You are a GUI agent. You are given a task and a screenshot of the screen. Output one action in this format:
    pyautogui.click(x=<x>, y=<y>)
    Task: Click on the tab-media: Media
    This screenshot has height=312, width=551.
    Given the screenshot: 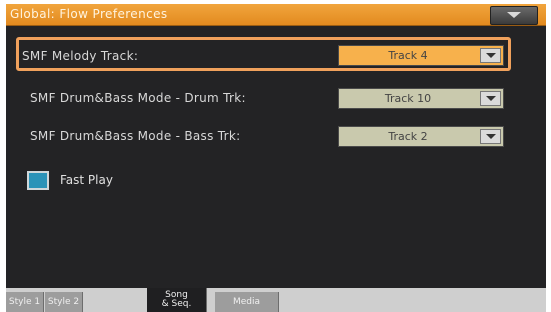 What is the action you would take?
    pyautogui.click(x=247, y=302)
    